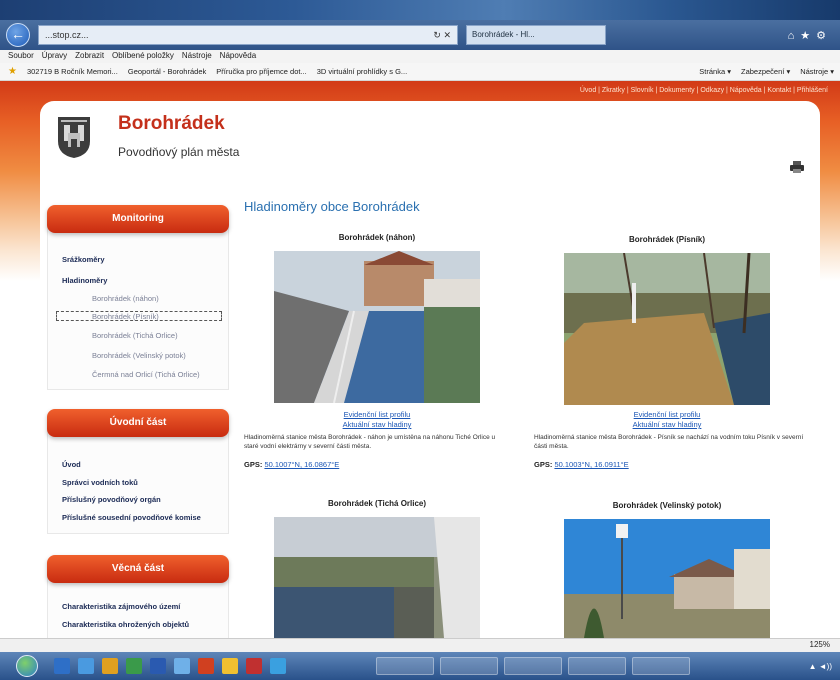 This screenshot has height=680, width=840. What do you see at coordinates (715, 71) in the screenshot?
I see `page-menu: Stránka ▾` at bounding box center [715, 71].